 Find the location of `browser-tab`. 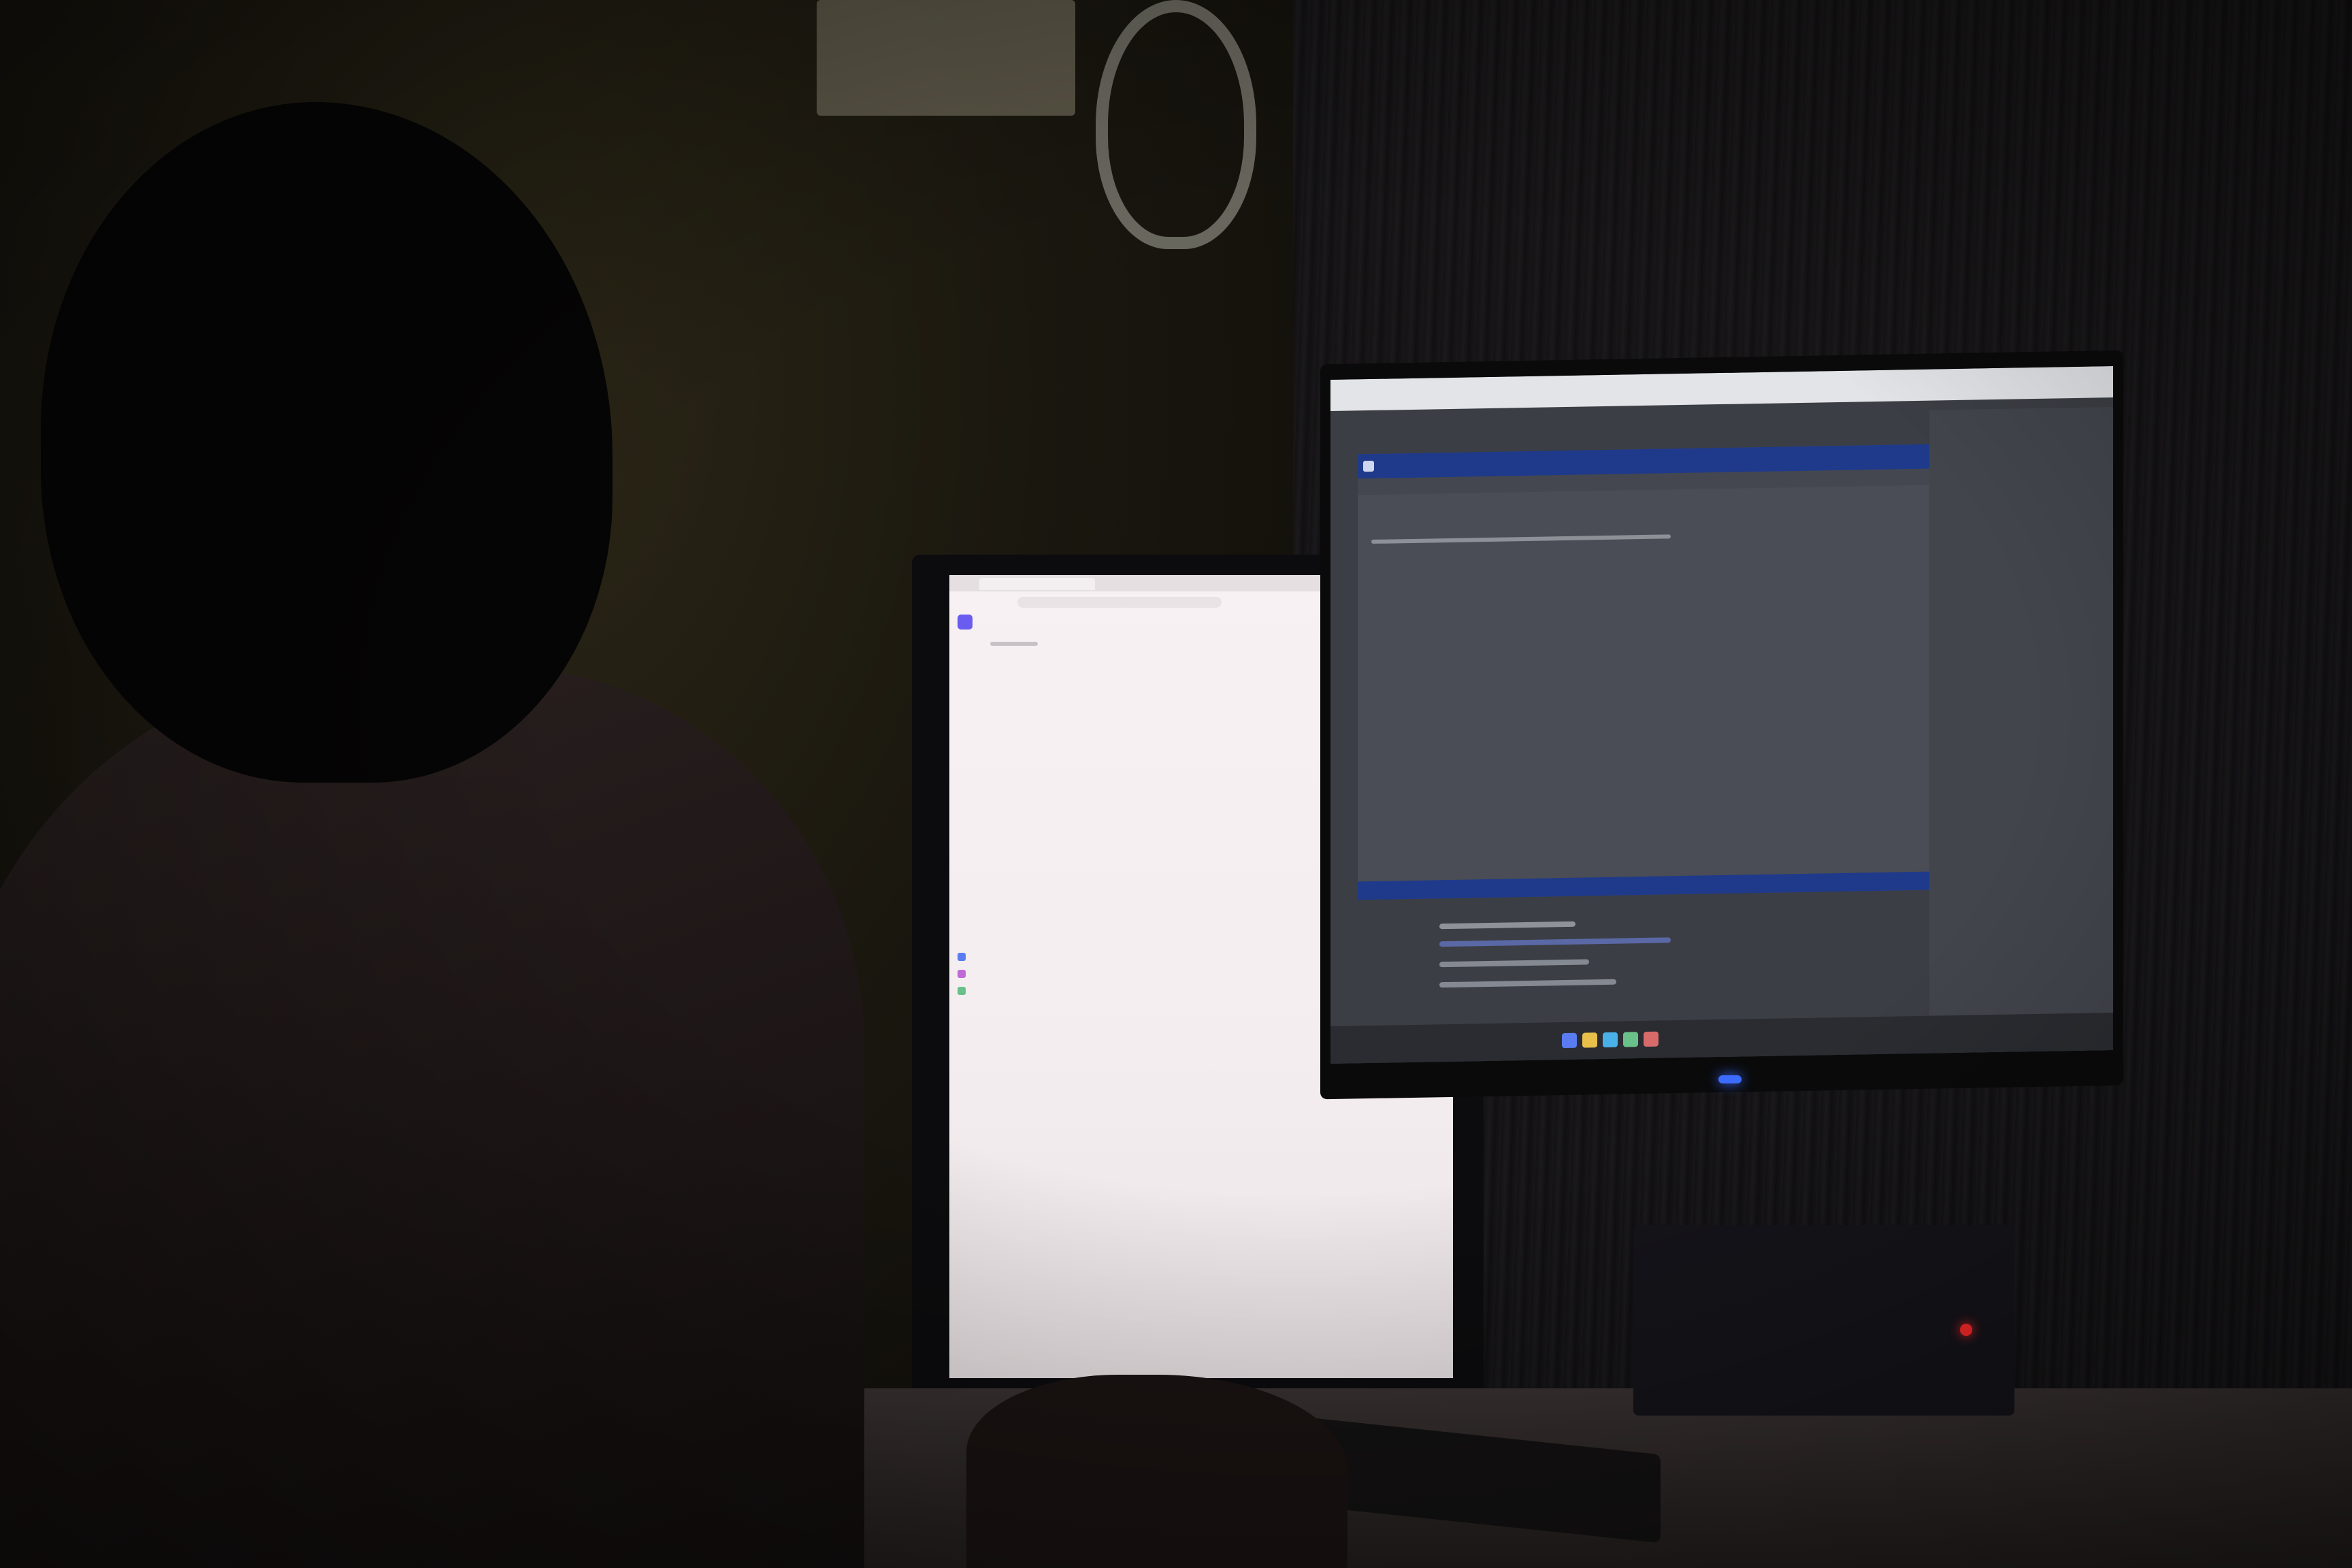

browser-tab is located at coordinates (1037, 584).